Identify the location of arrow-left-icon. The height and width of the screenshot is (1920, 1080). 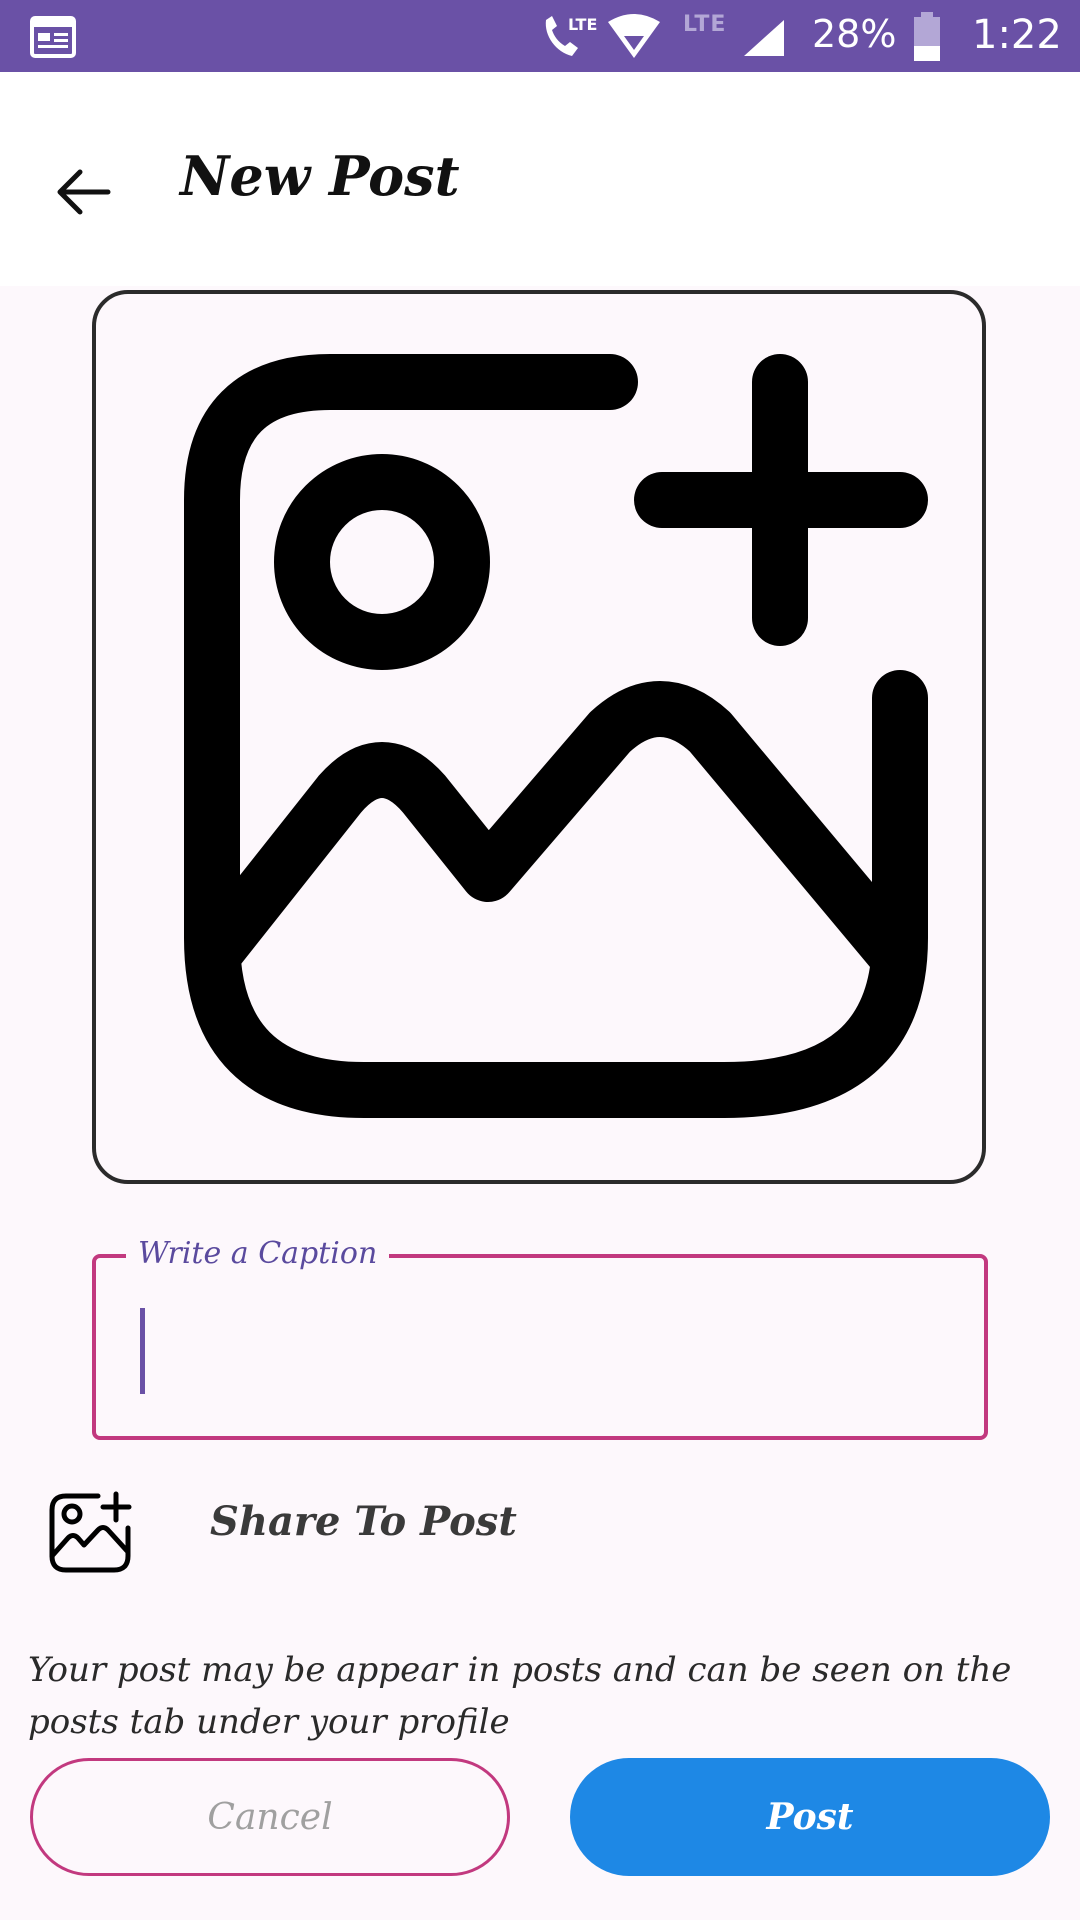
(84, 192).